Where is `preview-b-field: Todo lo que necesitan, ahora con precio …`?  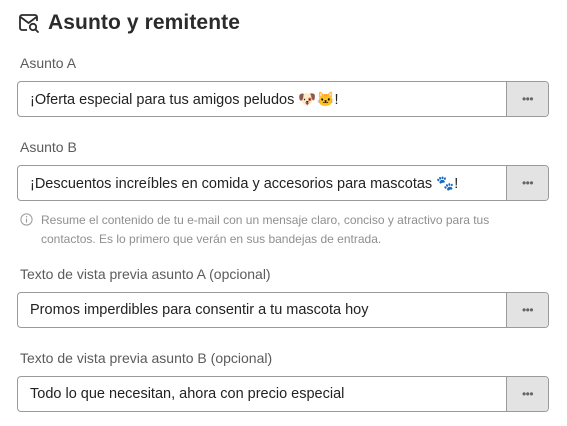
preview-b-field: Todo lo que necesitan, ahora con precio … is located at coordinates (283, 394).